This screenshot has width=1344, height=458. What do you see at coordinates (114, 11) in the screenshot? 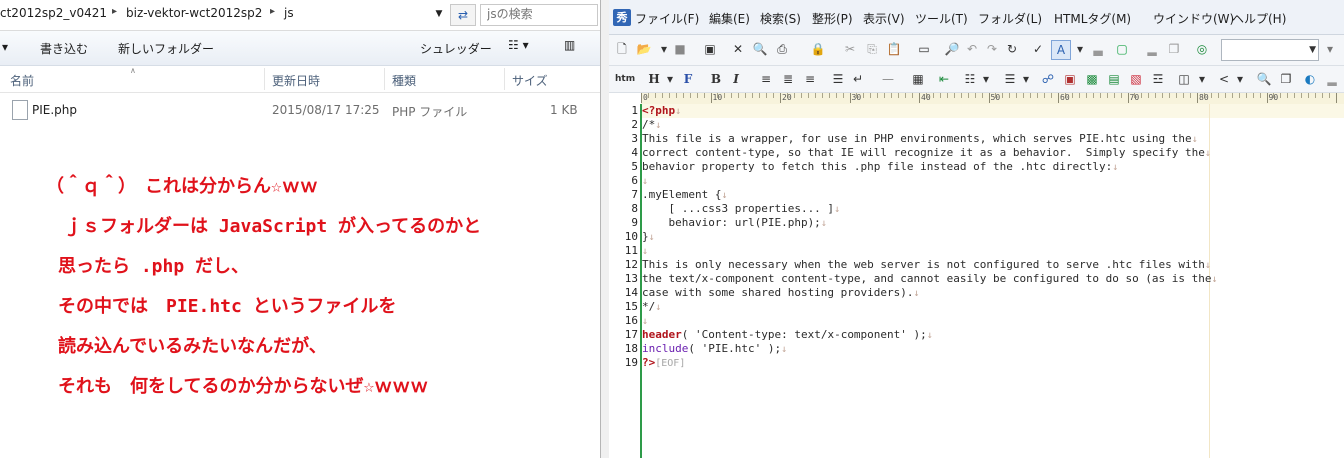
I see `chevron-right-icon: ▸` at bounding box center [114, 11].